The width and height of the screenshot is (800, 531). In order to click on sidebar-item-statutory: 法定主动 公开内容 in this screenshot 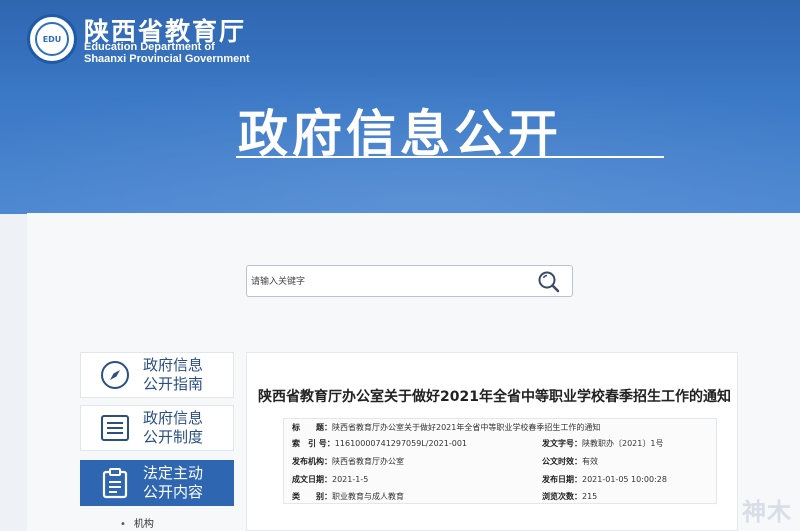, I will do `click(157, 483)`.